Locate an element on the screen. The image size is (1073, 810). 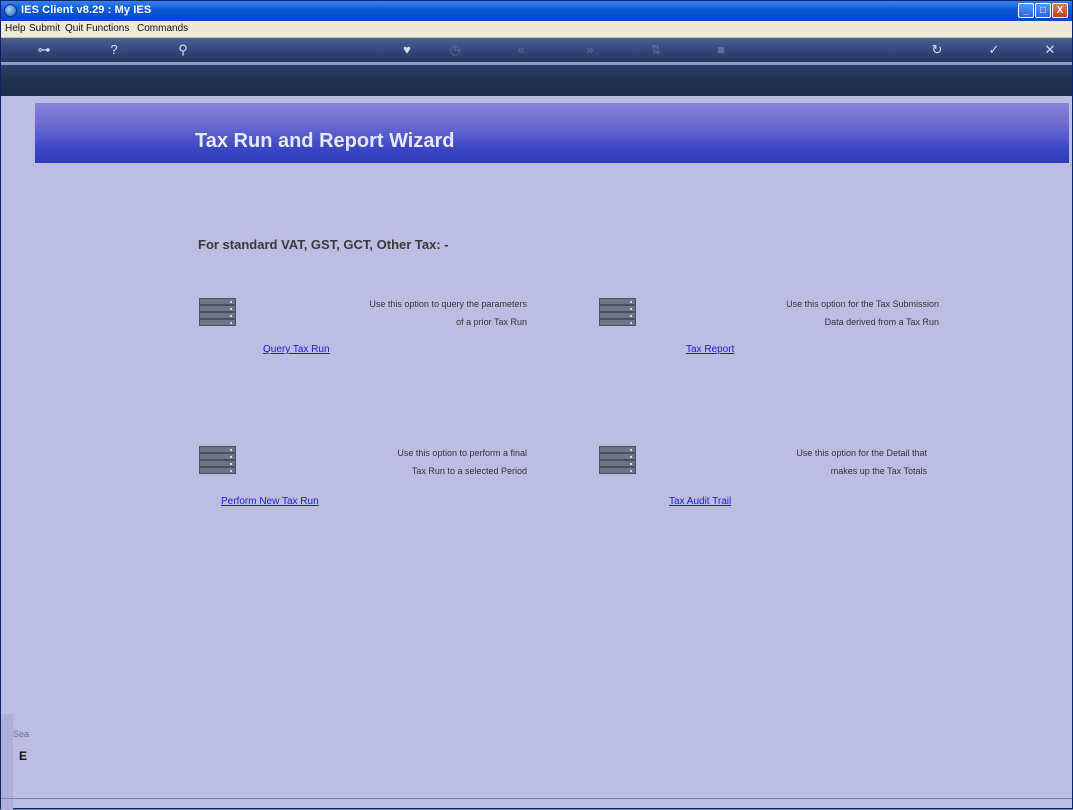
window-title: IES Client v8.29 : My IES is located at coordinates (86, 10).